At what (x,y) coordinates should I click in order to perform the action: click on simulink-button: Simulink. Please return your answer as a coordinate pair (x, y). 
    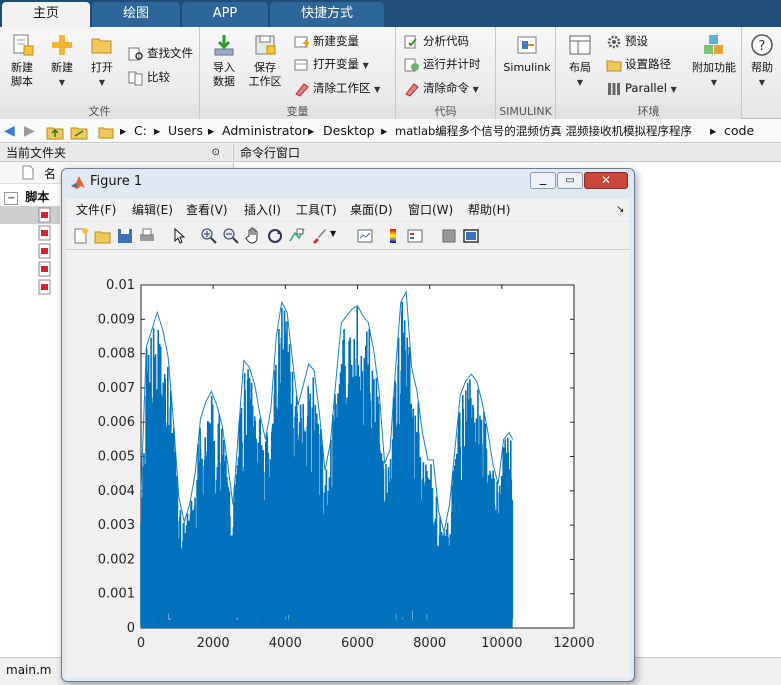
    Looking at the image, I should click on (527, 54).